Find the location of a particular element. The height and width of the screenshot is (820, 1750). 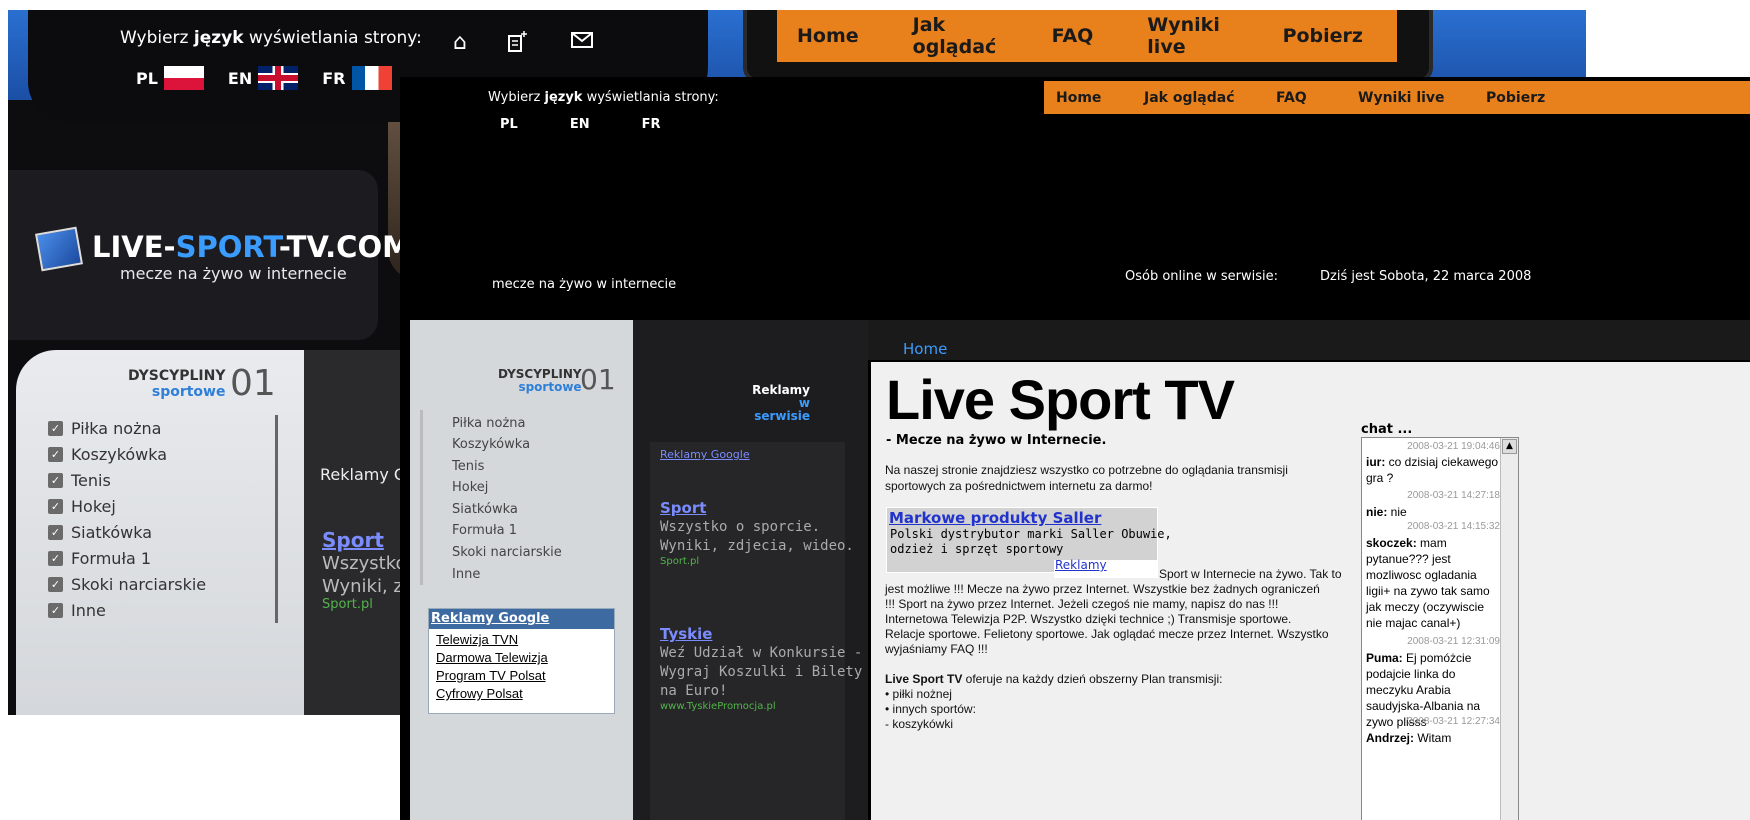

ad-url: www.TyskiePromocja.pl is located at coordinates (718, 706).